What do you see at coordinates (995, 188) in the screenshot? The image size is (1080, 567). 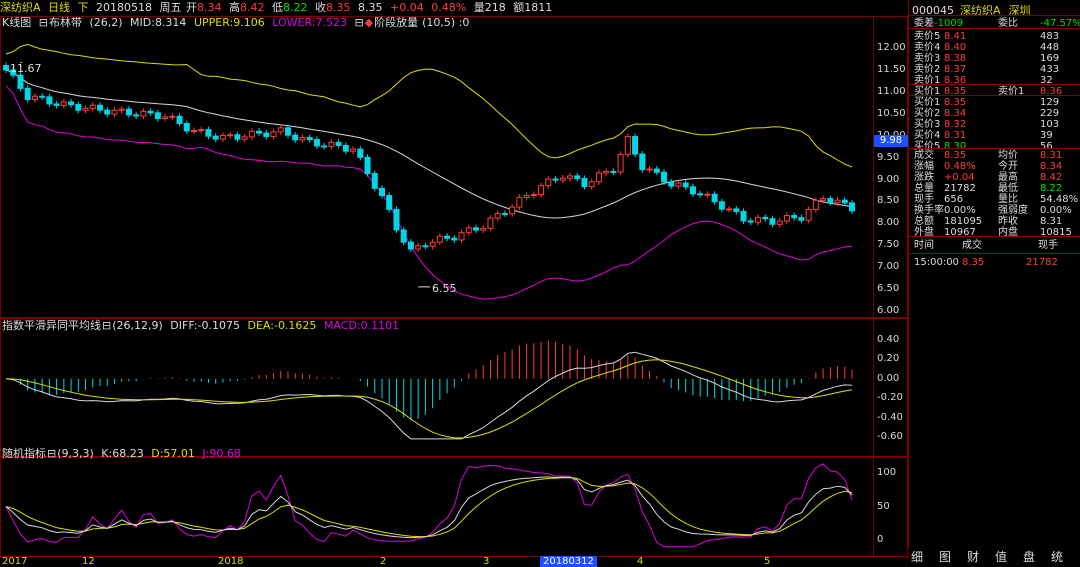 I see `stat-row: 总量 21782 最低 8.22` at bounding box center [995, 188].